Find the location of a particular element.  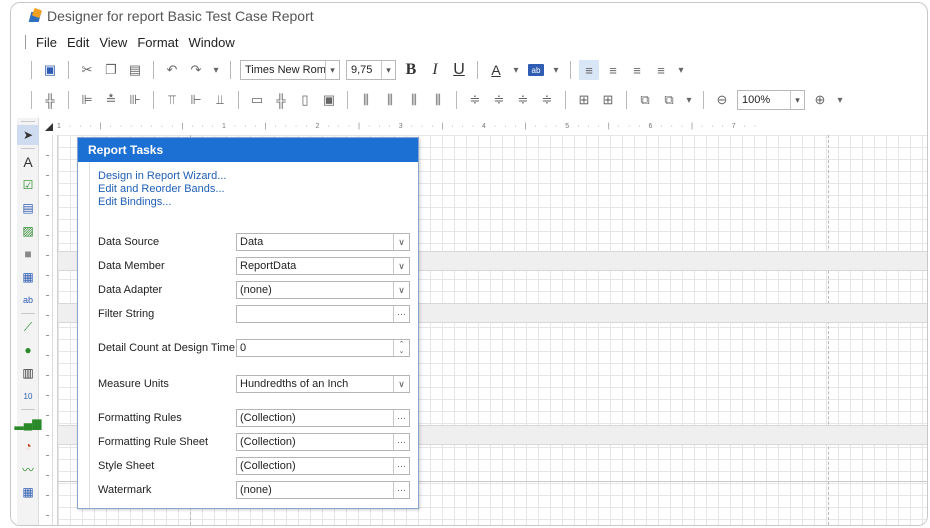

spin-updown-icon: ⌃ ⌄ is located at coordinates (401, 348).